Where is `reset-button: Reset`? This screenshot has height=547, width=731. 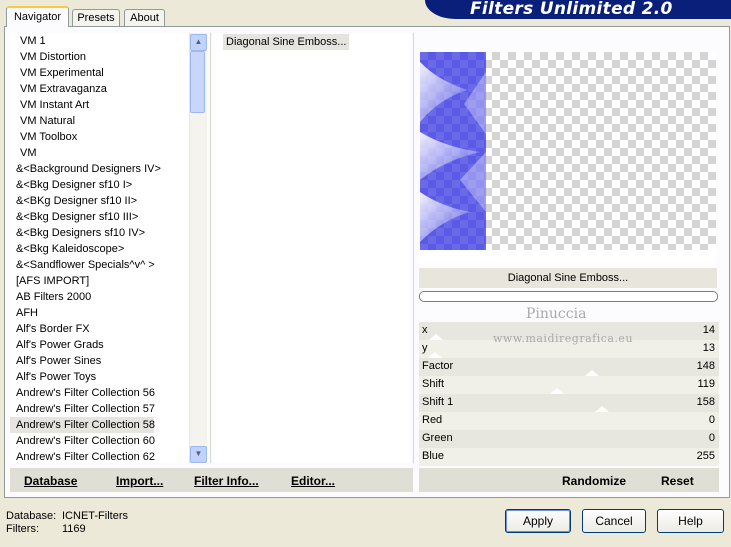
reset-button: Reset is located at coordinates (677, 481).